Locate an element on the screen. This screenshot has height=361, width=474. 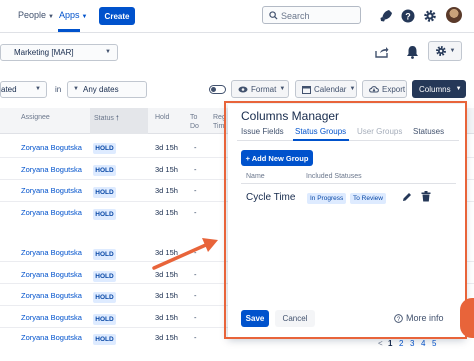
view-settings-button: ▼ is located at coordinates (445, 51).